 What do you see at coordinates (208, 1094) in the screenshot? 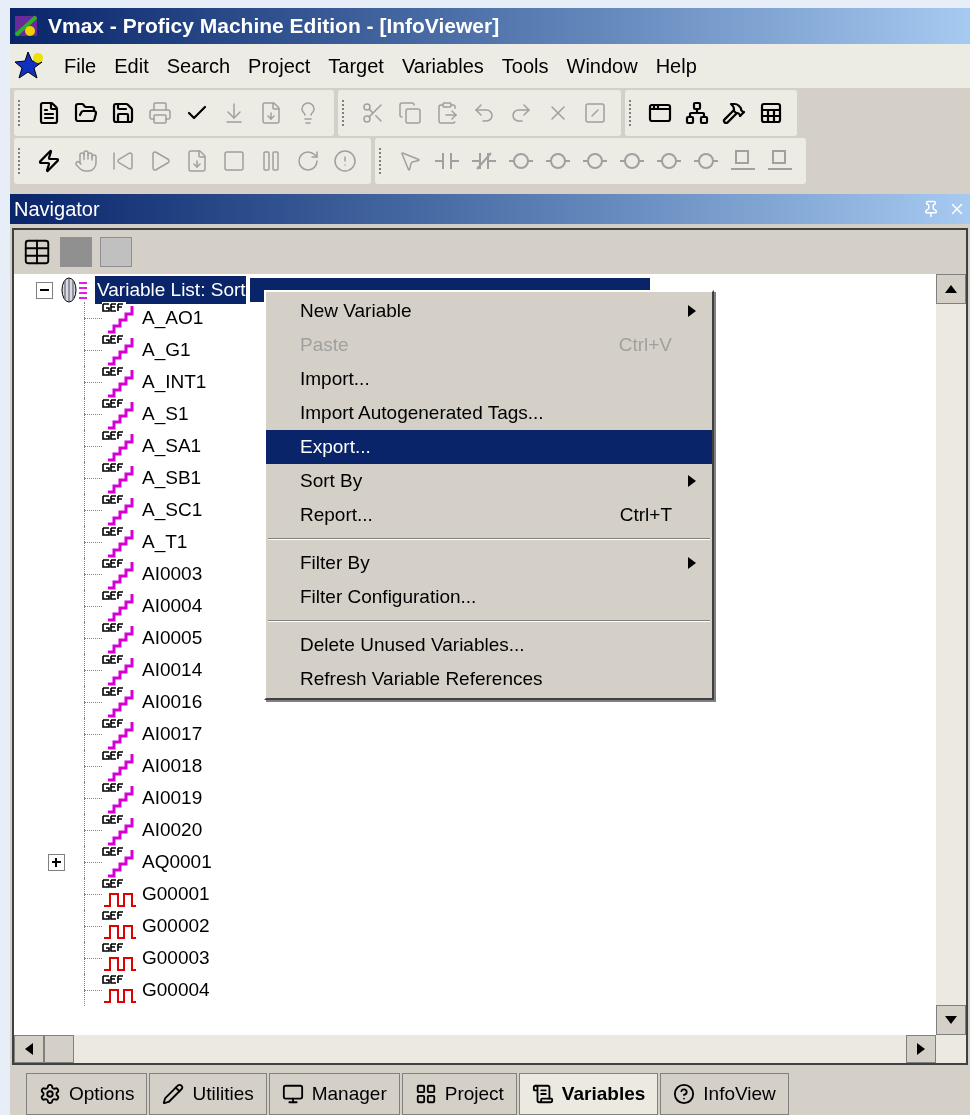
I see `bottom-tab: Utilities` at bounding box center [208, 1094].